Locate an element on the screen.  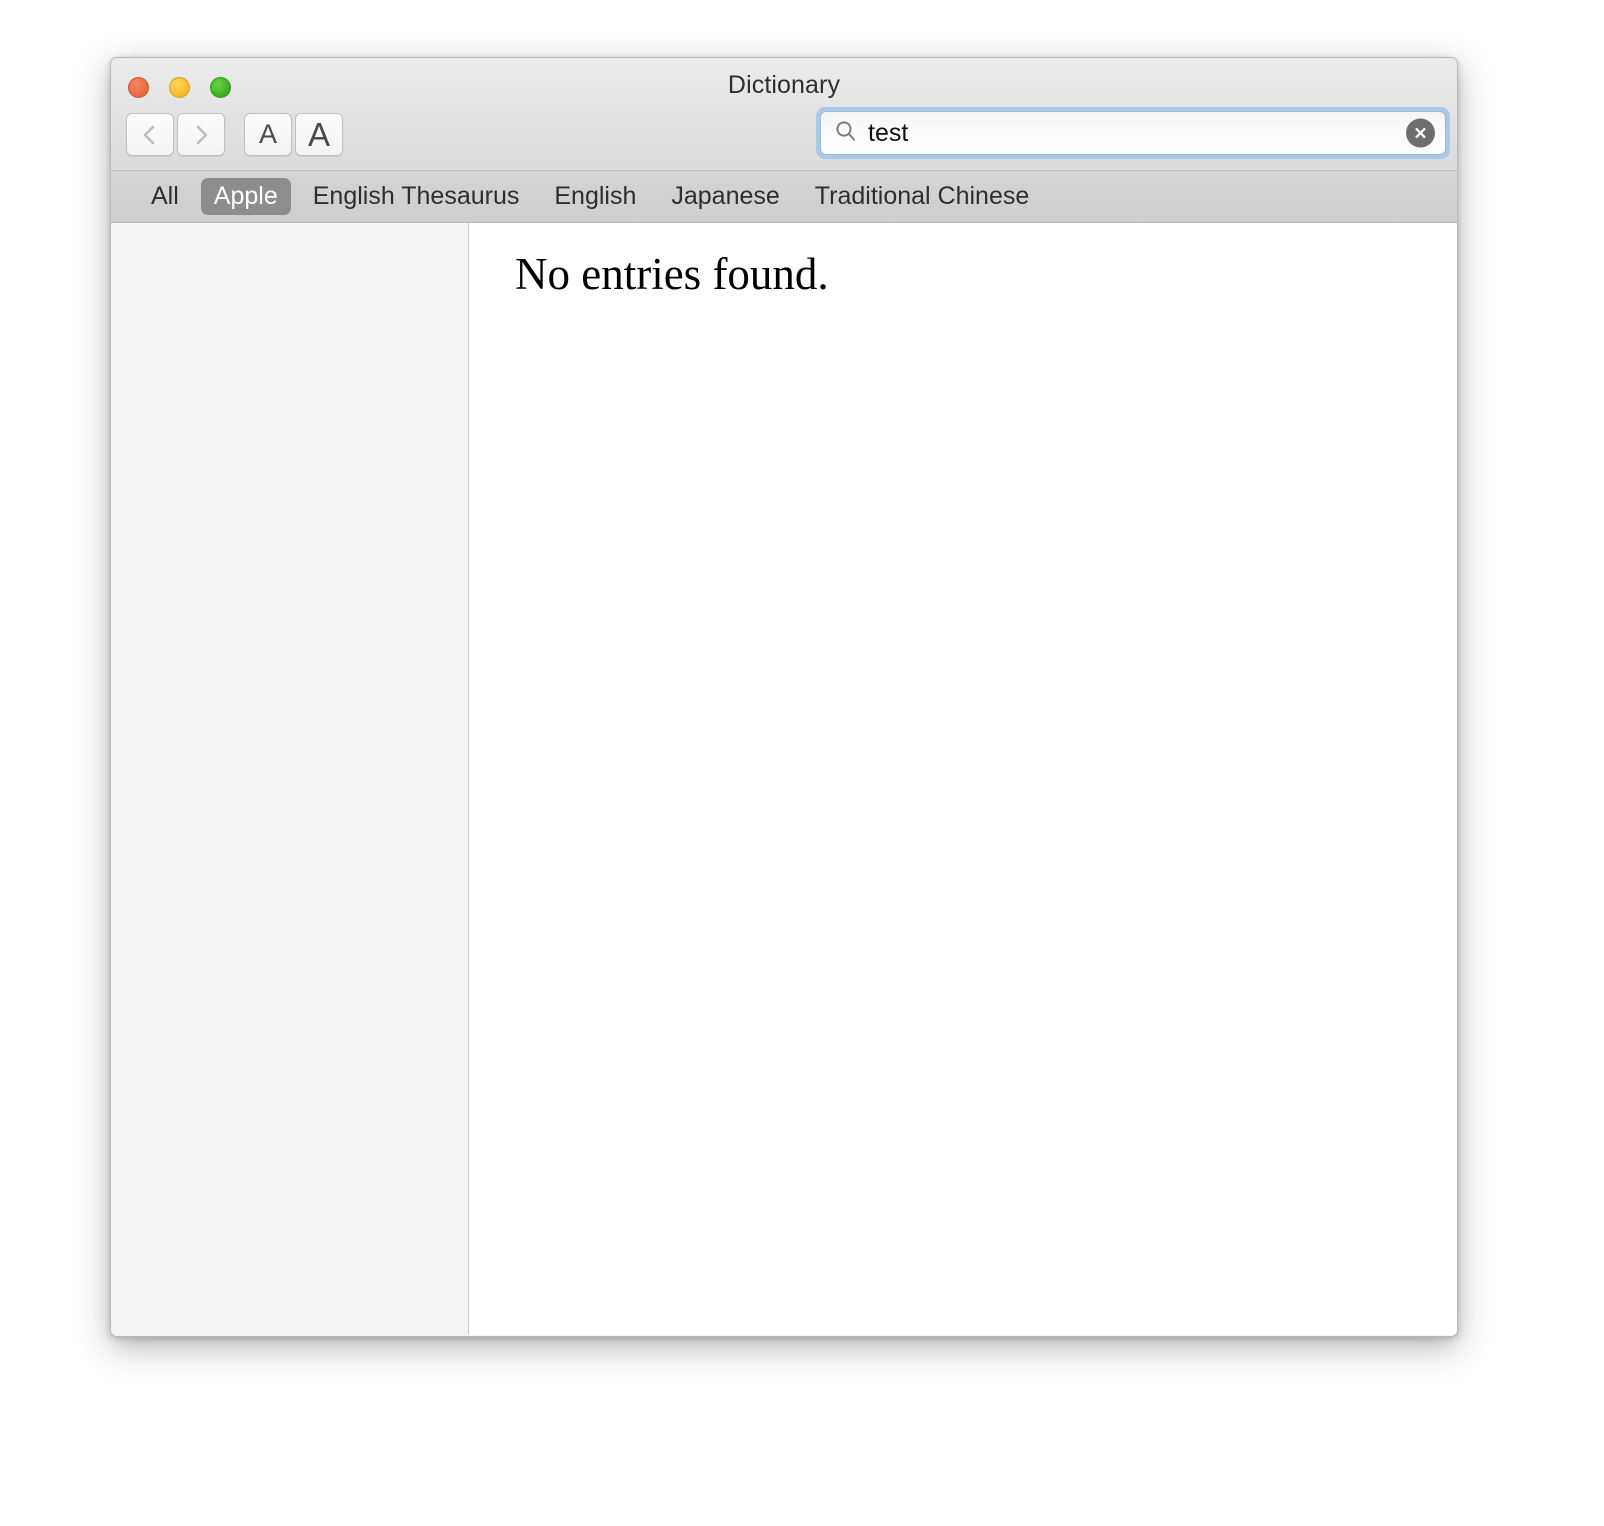
increase-font-size-button: A is located at coordinates (319, 134).